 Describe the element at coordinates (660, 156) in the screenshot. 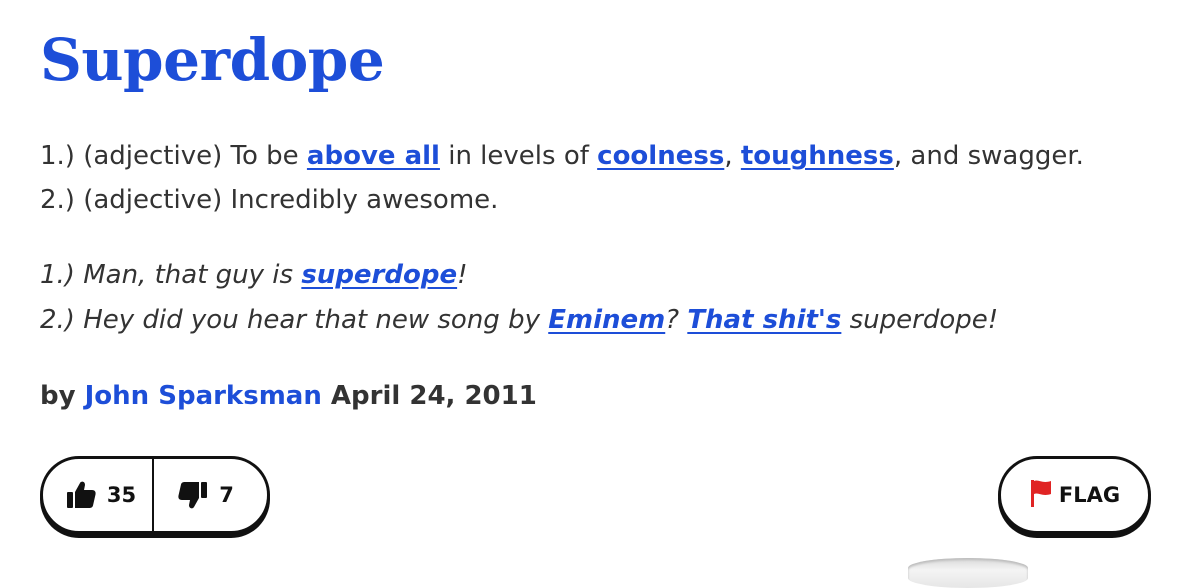

I see `autolink-coolness: coolness` at that location.